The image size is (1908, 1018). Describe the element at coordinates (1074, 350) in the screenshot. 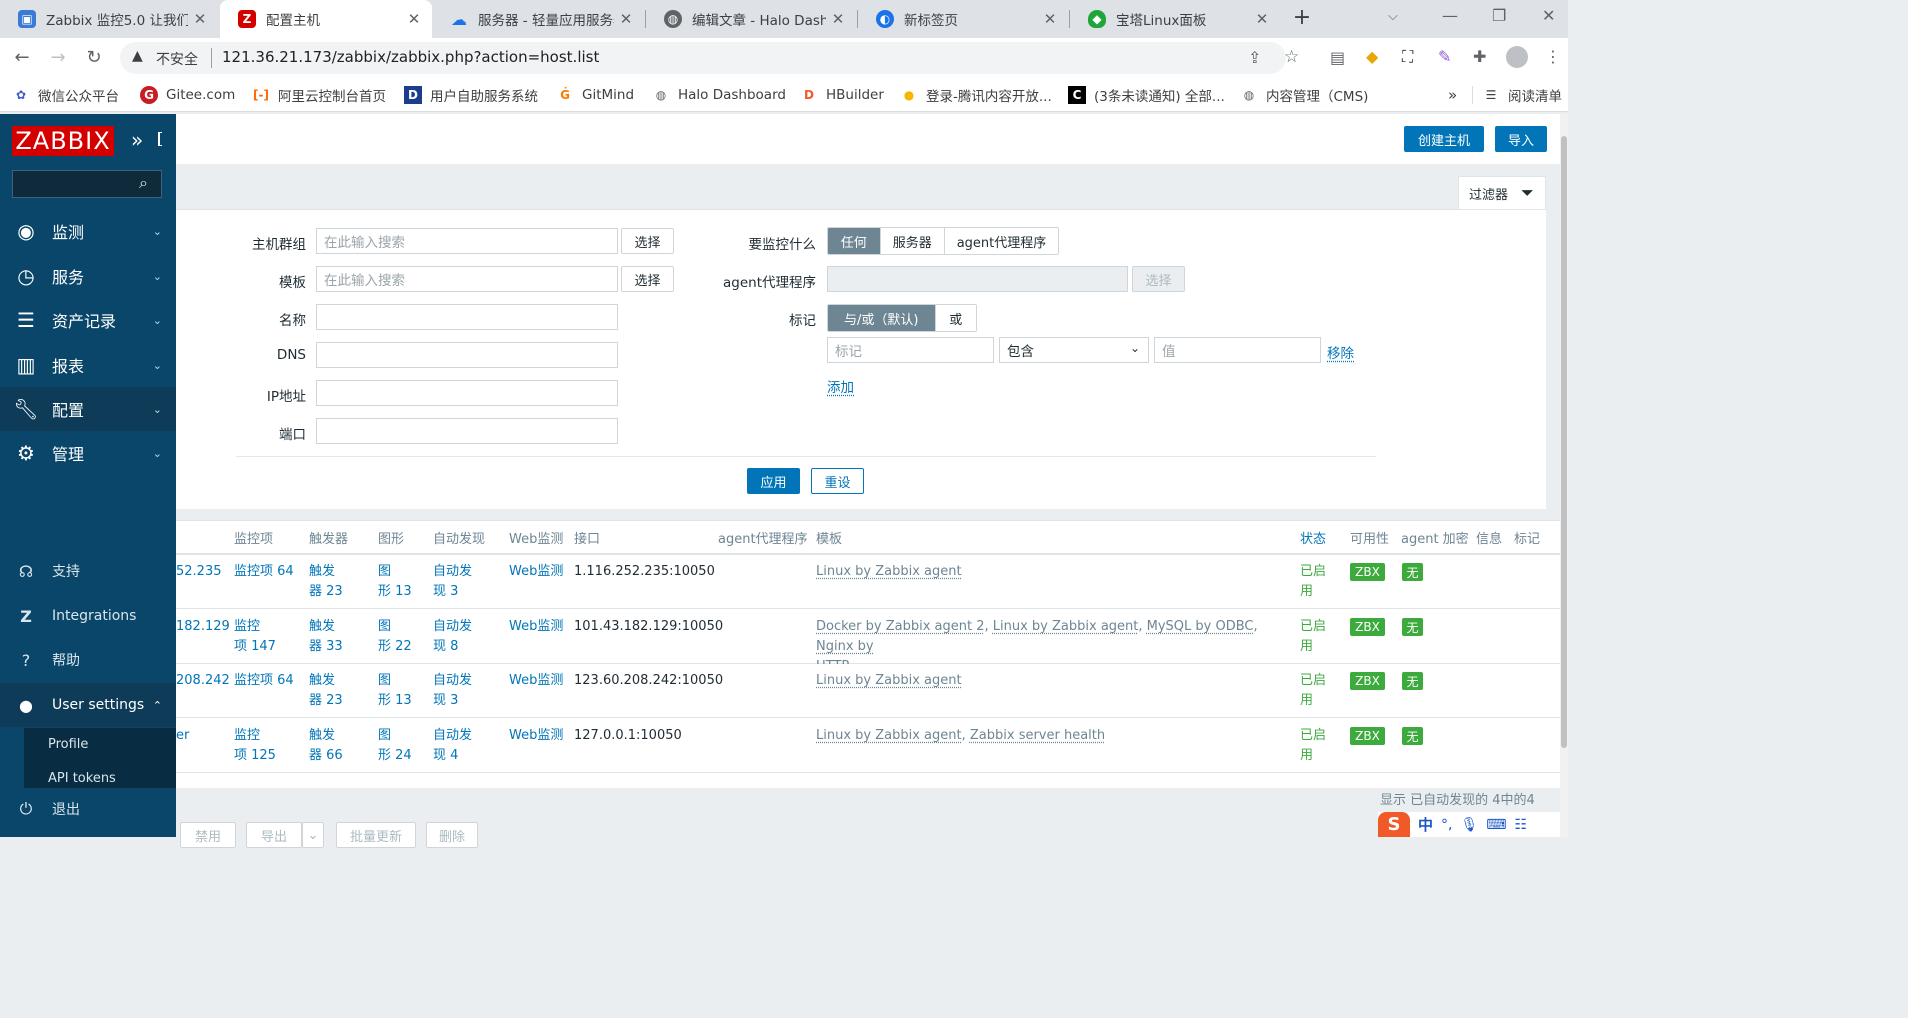

I see `tag-operator-select: 包含 ⌄` at that location.